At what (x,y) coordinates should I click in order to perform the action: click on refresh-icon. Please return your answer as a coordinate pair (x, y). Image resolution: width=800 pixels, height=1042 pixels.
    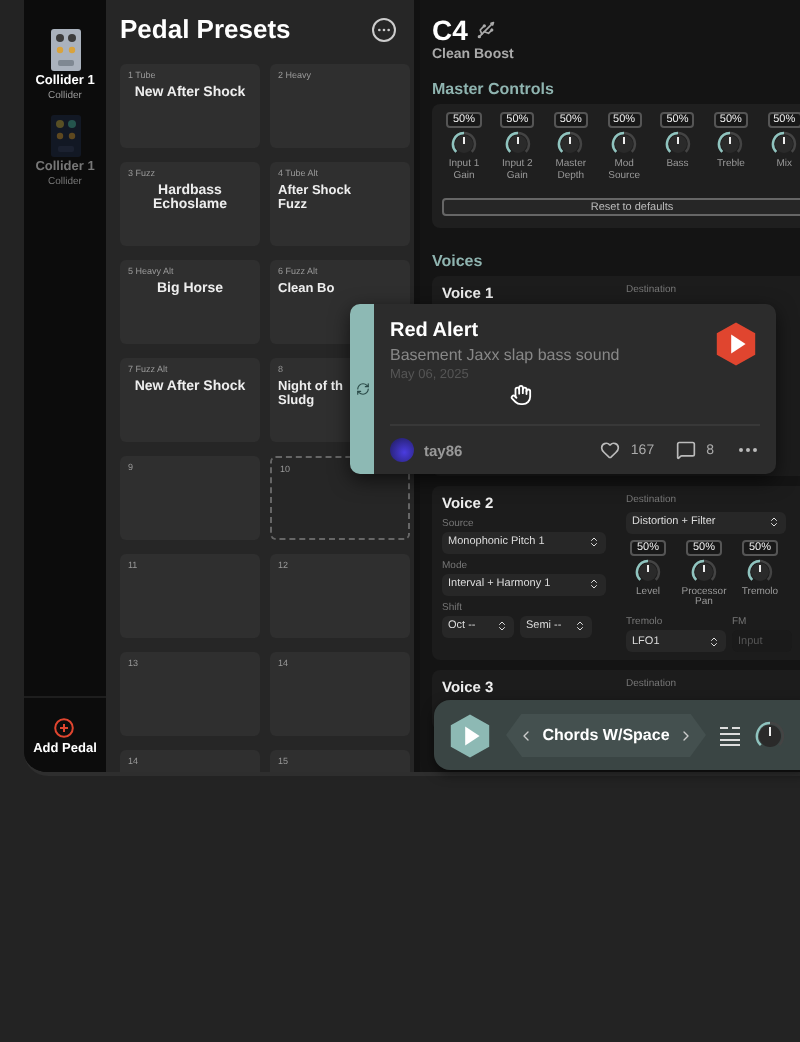
    Looking at the image, I should click on (362, 389).